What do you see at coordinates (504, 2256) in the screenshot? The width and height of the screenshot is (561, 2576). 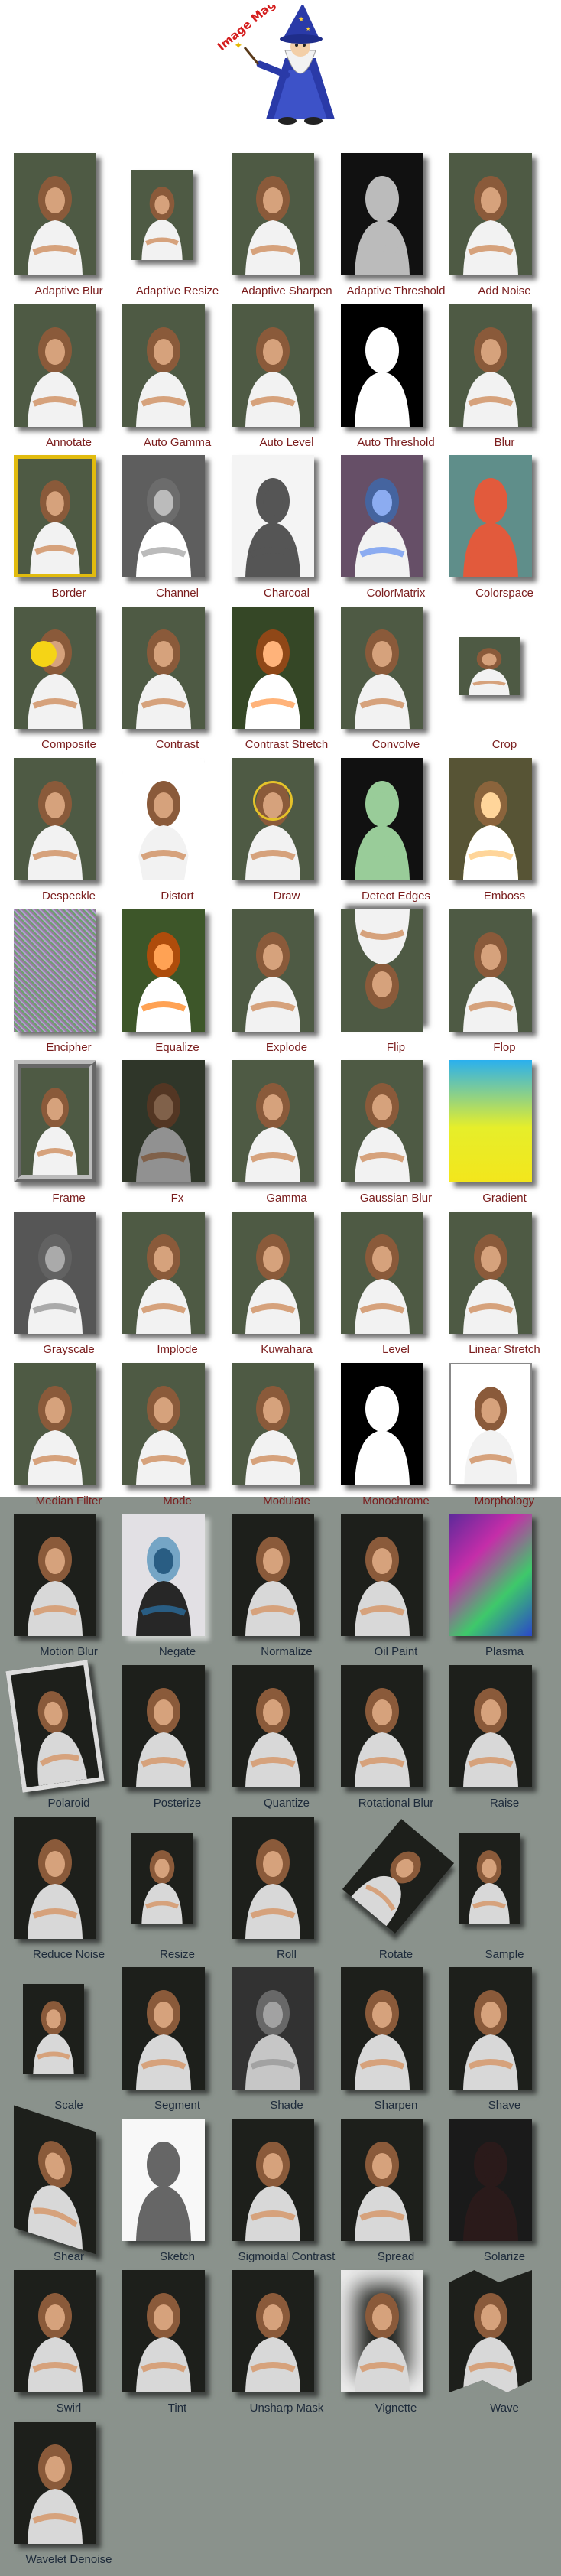 I see `effect-label: Solarize` at bounding box center [504, 2256].